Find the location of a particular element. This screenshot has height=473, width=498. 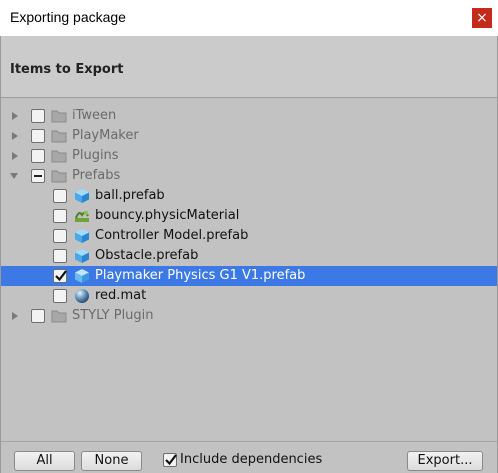

tree-row-styly-plugin: STYLY Plugin is located at coordinates (249, 316).